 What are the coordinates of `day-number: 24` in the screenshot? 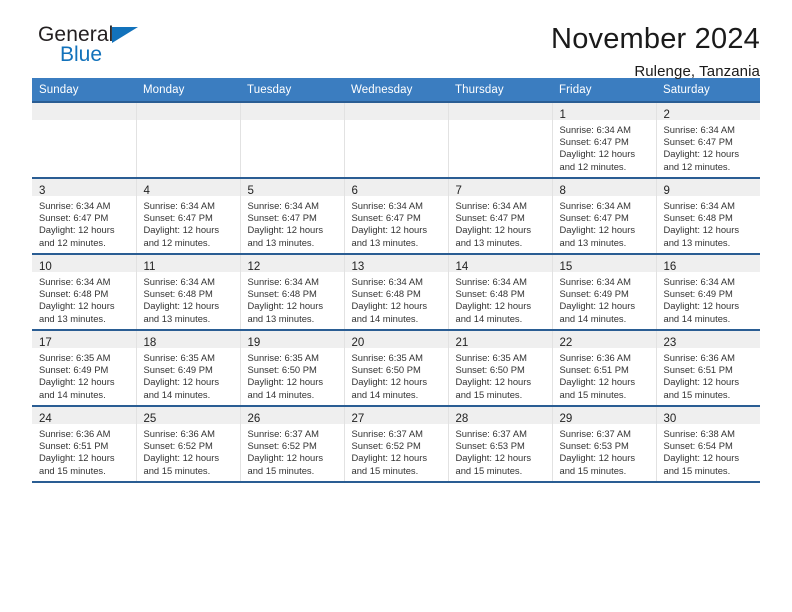 It's located at (45, 419).